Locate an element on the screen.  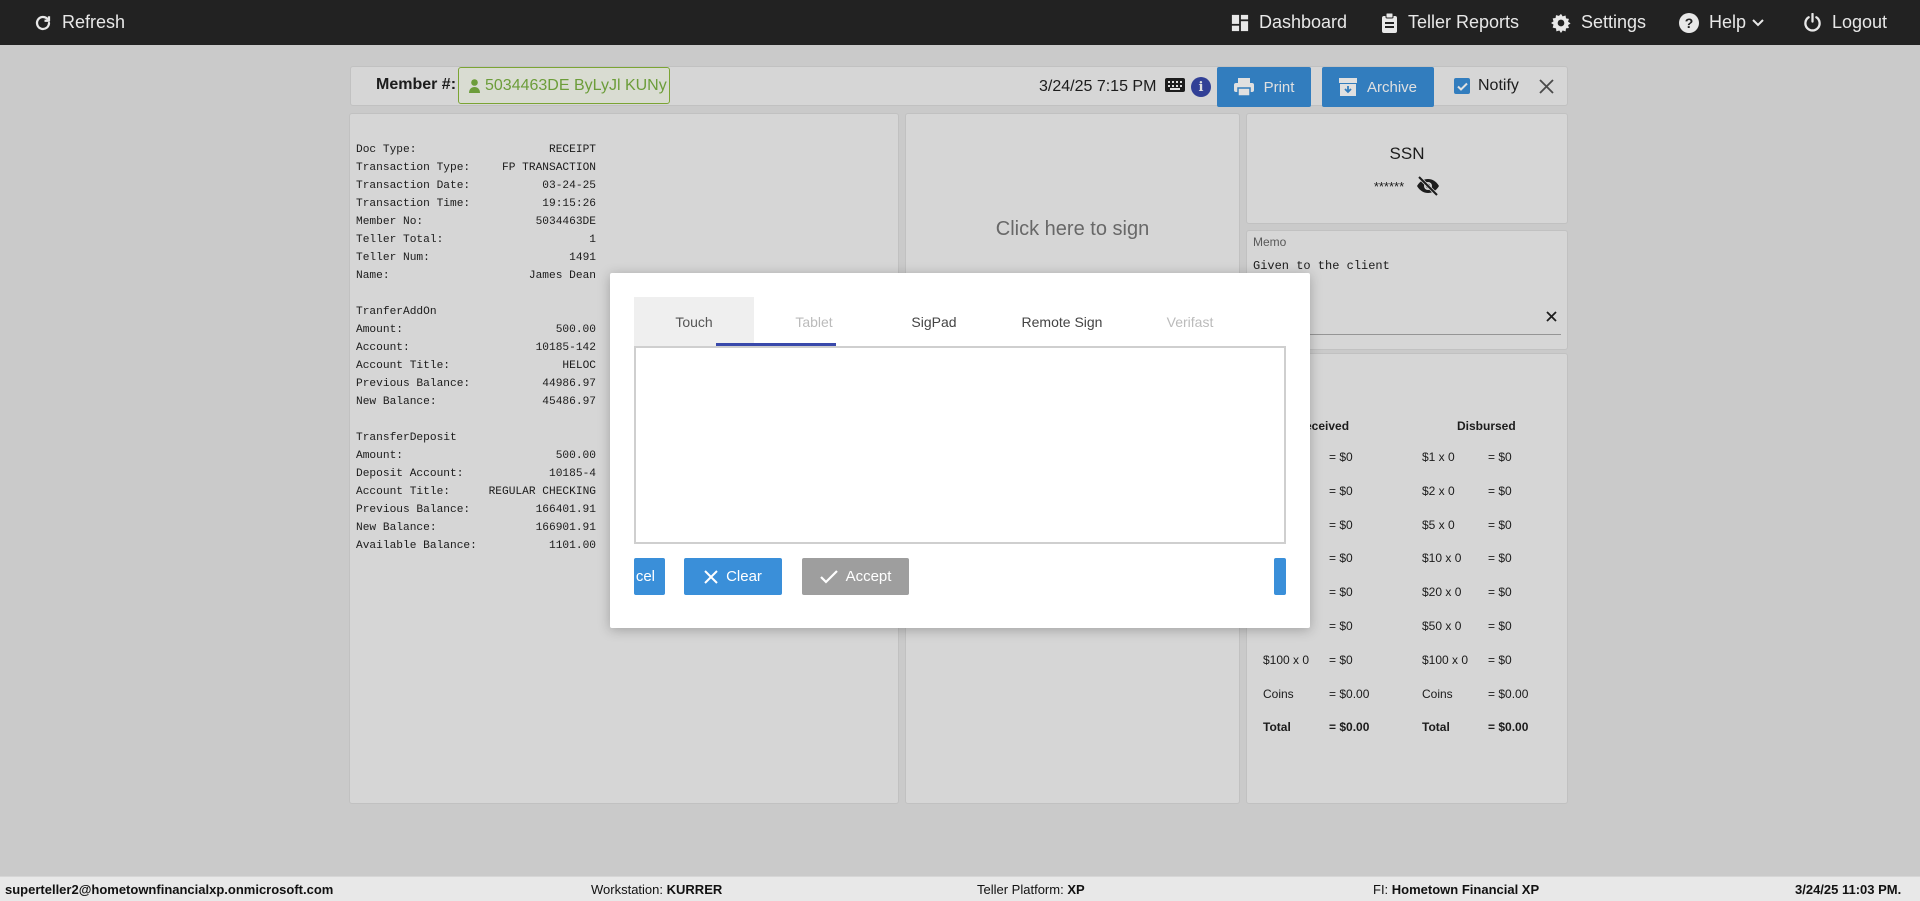
refresh-icon is located at coordinates (43, 22).